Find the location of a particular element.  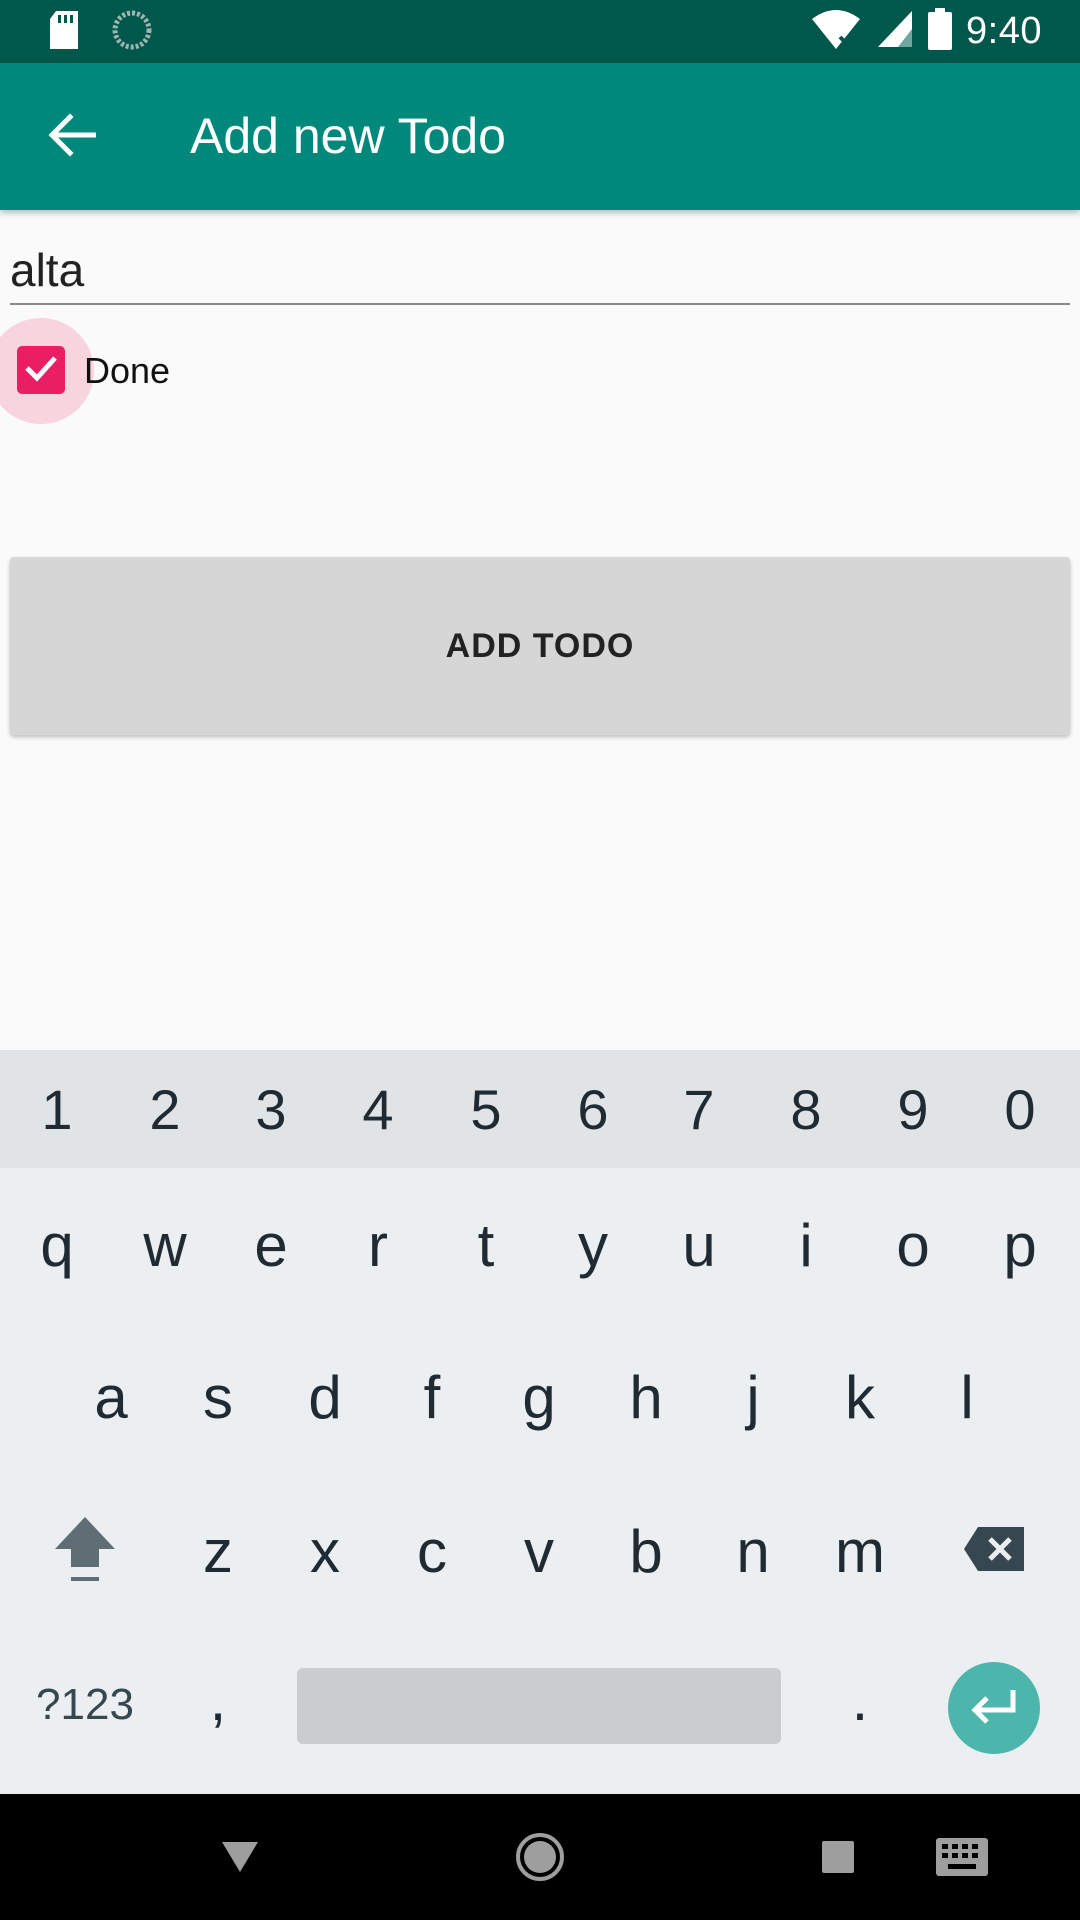

navigation-bar is located at coordinates (540, 1857).